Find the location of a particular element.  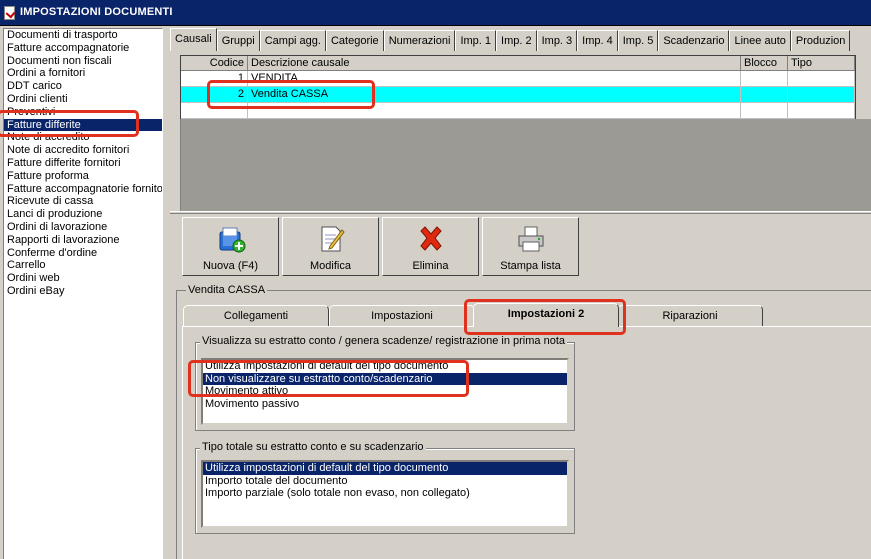

doc-type-item-selected: Fatture differite is located at coordinates (83, 125).